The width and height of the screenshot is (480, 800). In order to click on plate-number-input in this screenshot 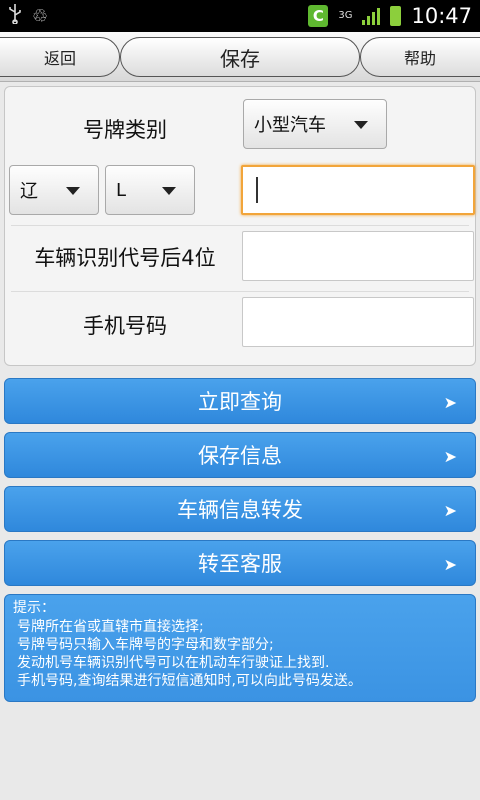, I will do `click(358, 190)`.